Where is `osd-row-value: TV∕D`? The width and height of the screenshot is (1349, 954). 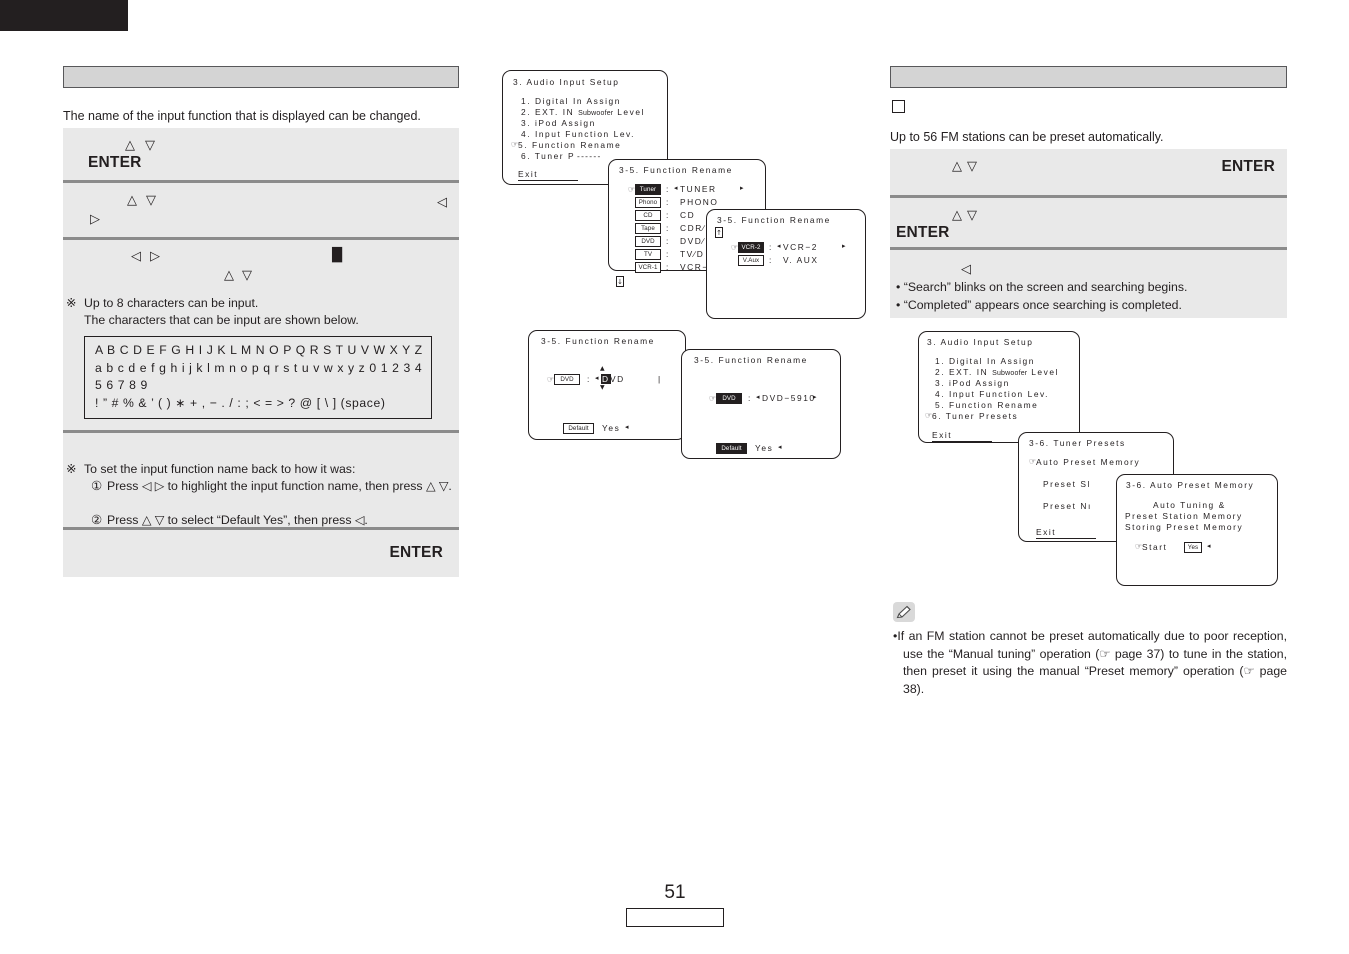
osd-row-value: TV∕D is located at coordinates (692, 254).